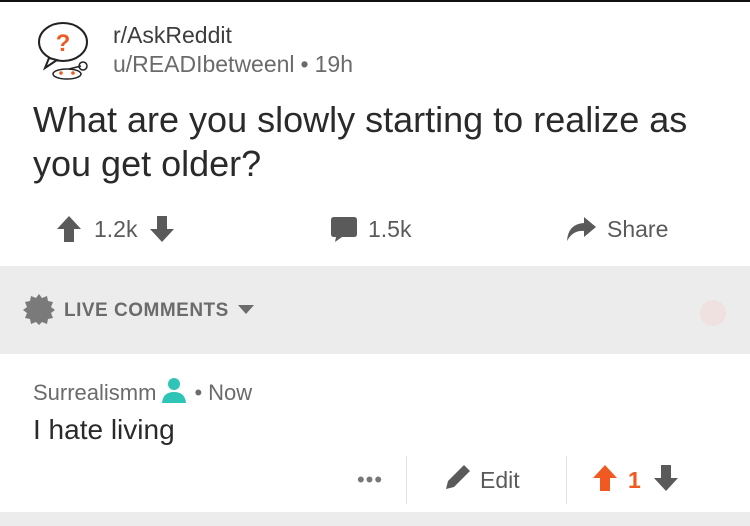 Image resolution: width=750 pixels, height=526 pixels. I want to click on comment-byline: Surrealismm • Now, so click(142, 393).